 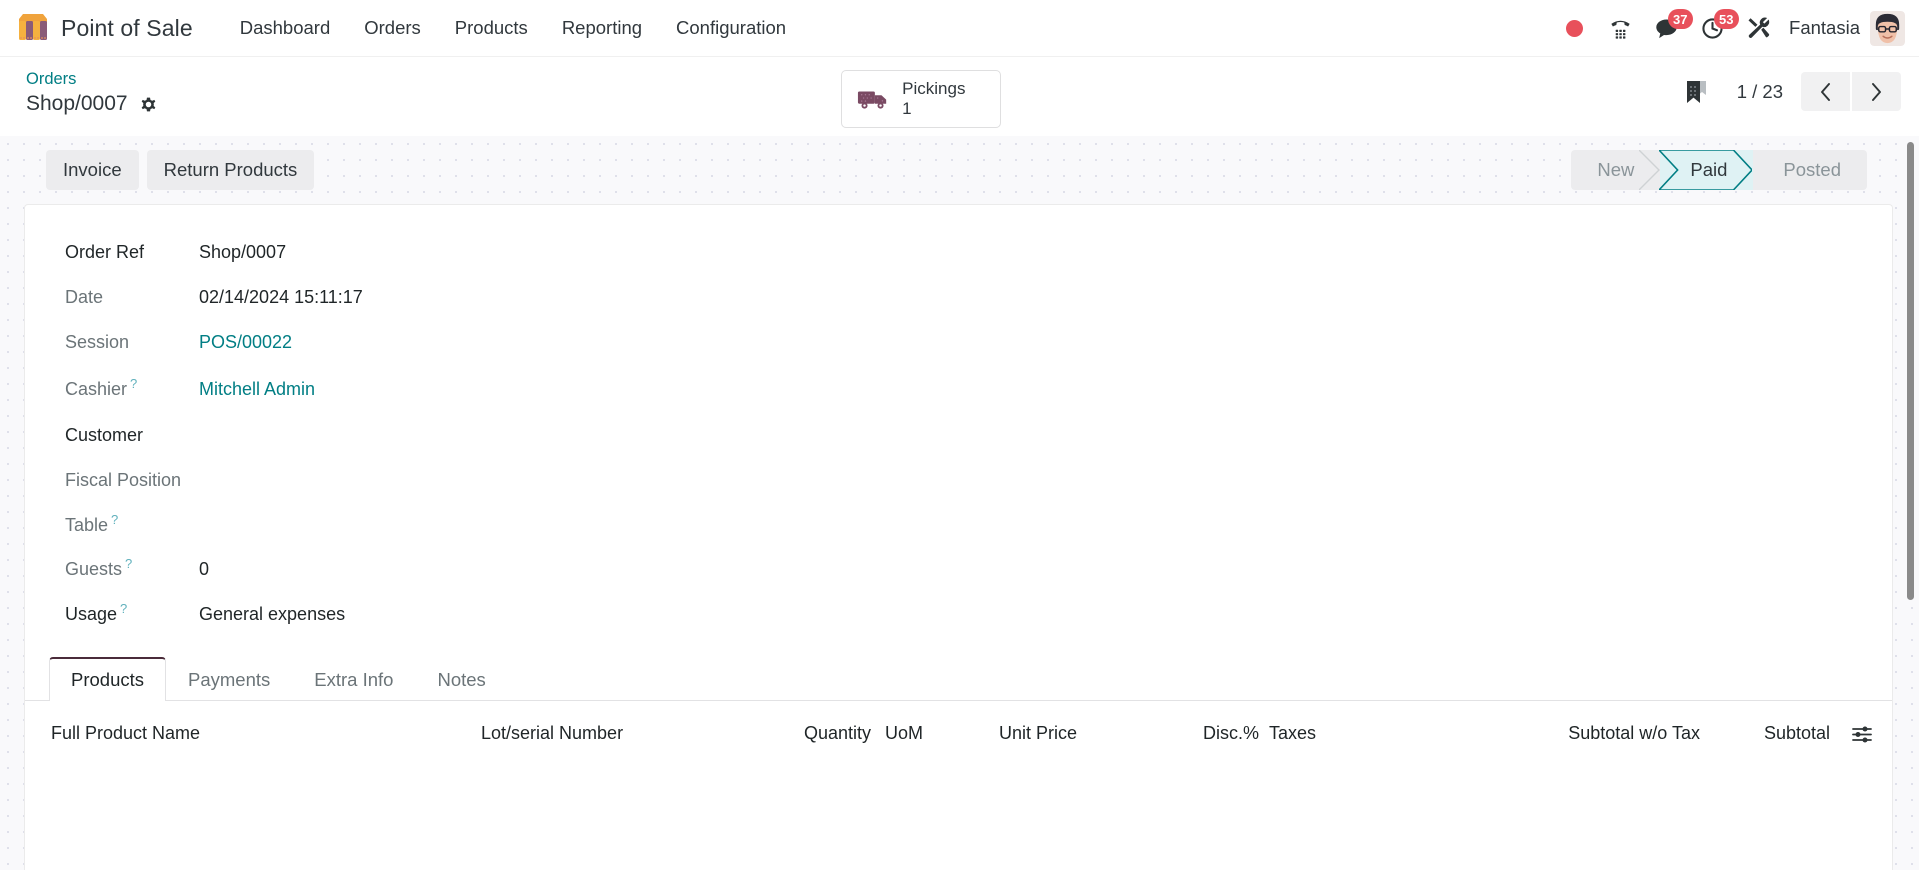 I want to click on field-row-guests: Guests? 0, so click(x=978, y=576).